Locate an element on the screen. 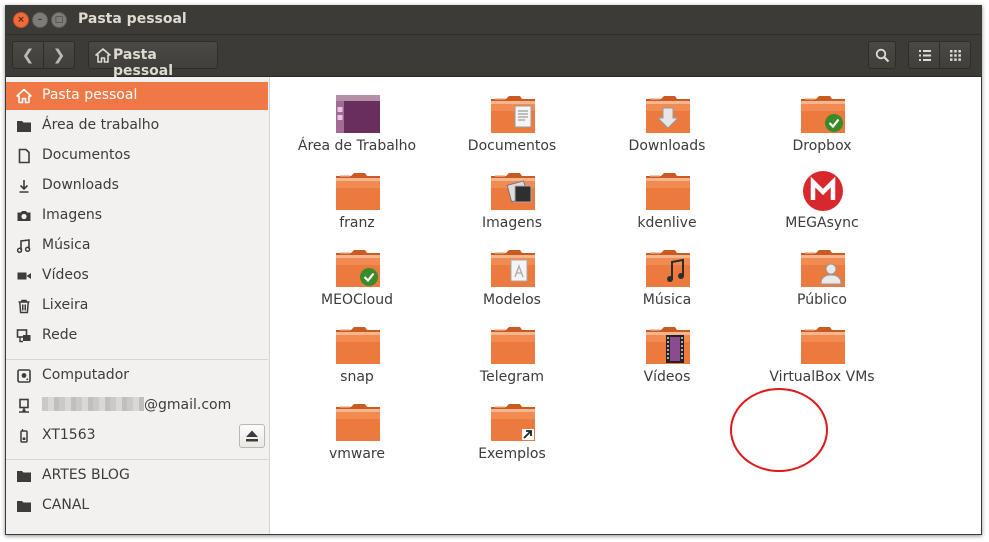 The image size is (989, 542). sidebar-item-label: @gmail.com is located at coordinates (188, 405).